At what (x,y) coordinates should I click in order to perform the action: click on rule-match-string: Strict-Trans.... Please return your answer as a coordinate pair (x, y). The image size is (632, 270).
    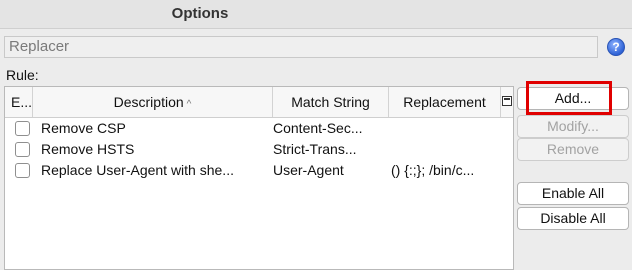
    Looking at the image, I should click on (315, 149).